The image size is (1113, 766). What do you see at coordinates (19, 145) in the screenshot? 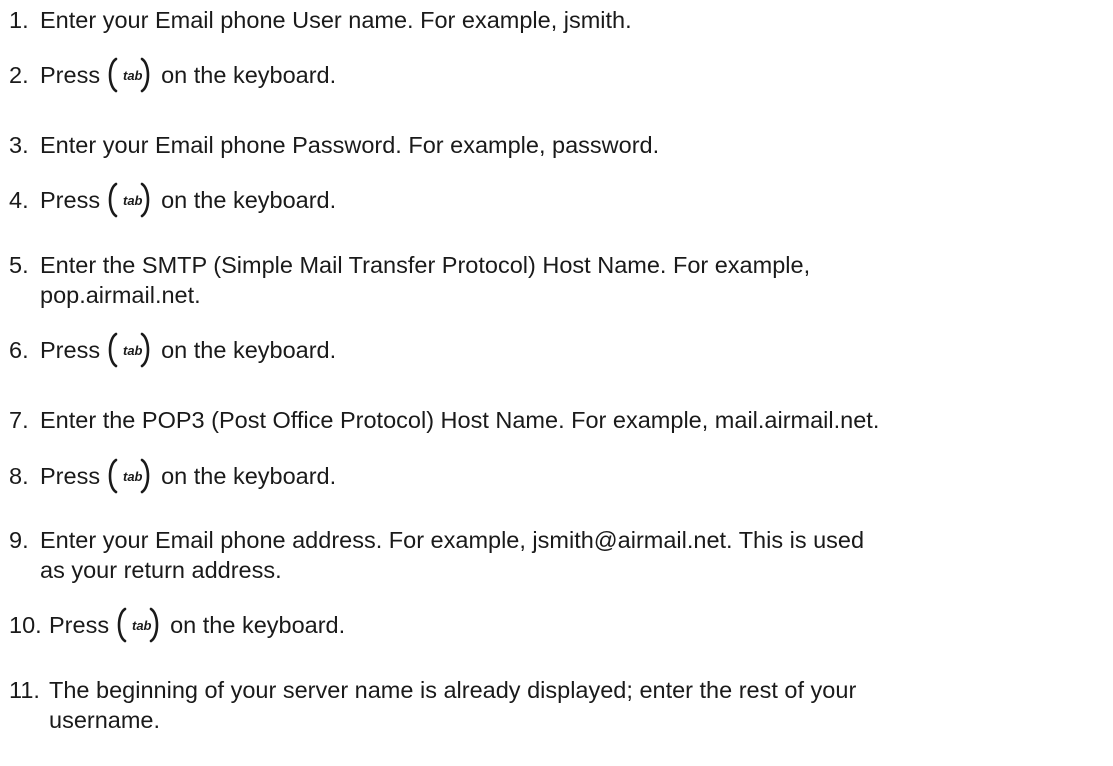
I see `step-number: 3.` at bounding box center [19, 145].